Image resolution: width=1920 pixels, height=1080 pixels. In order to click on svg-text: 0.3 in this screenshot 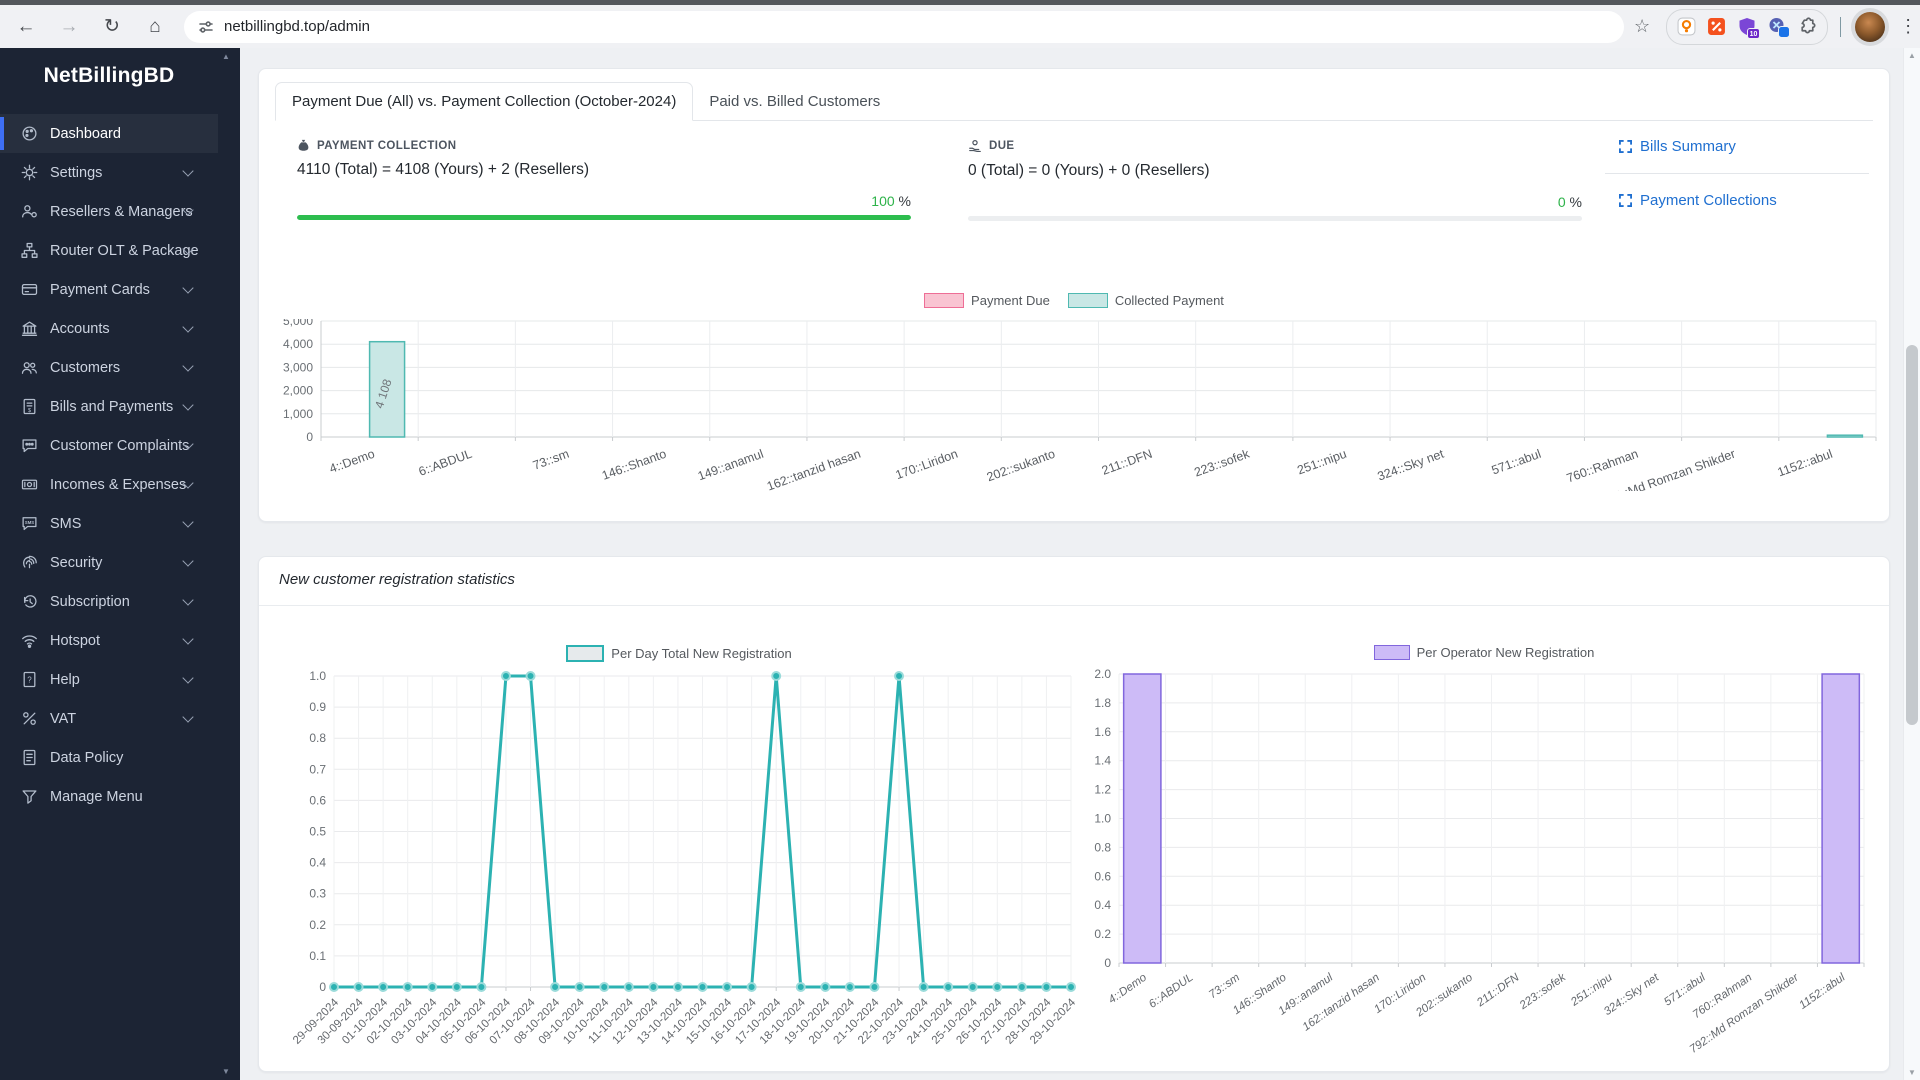, I will do `click(317, 894)`.